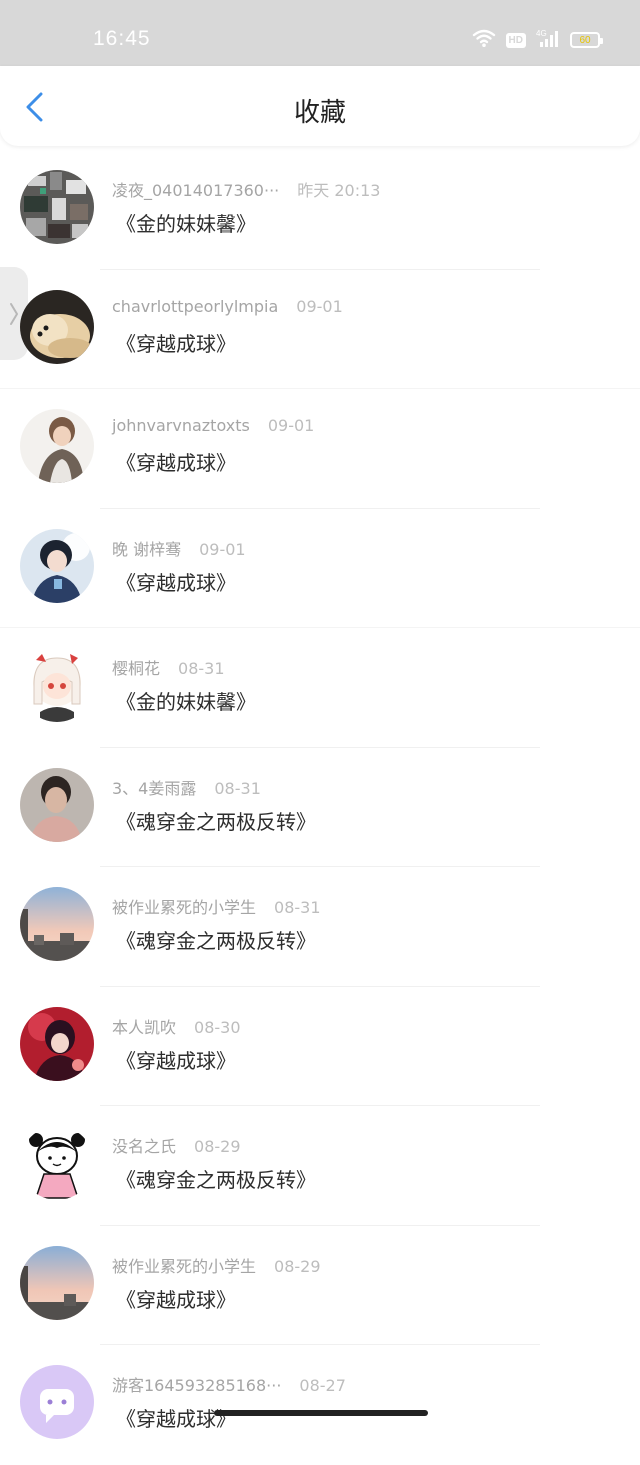  I want to click on item-meta: 没名之氏 08-29, so click(176, 1145).